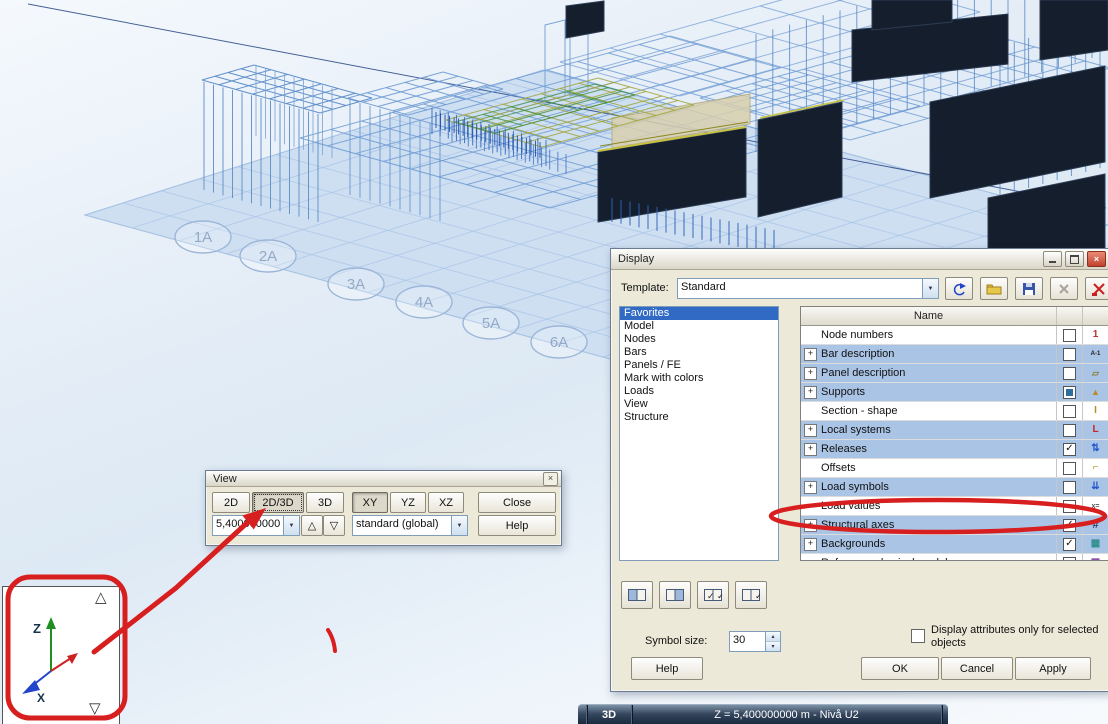 Image resolution: width=1108 pixels, height=724 pixels. I want to click on table-row-load-symbols: + Load symbols ⇊, so click(954, 487).